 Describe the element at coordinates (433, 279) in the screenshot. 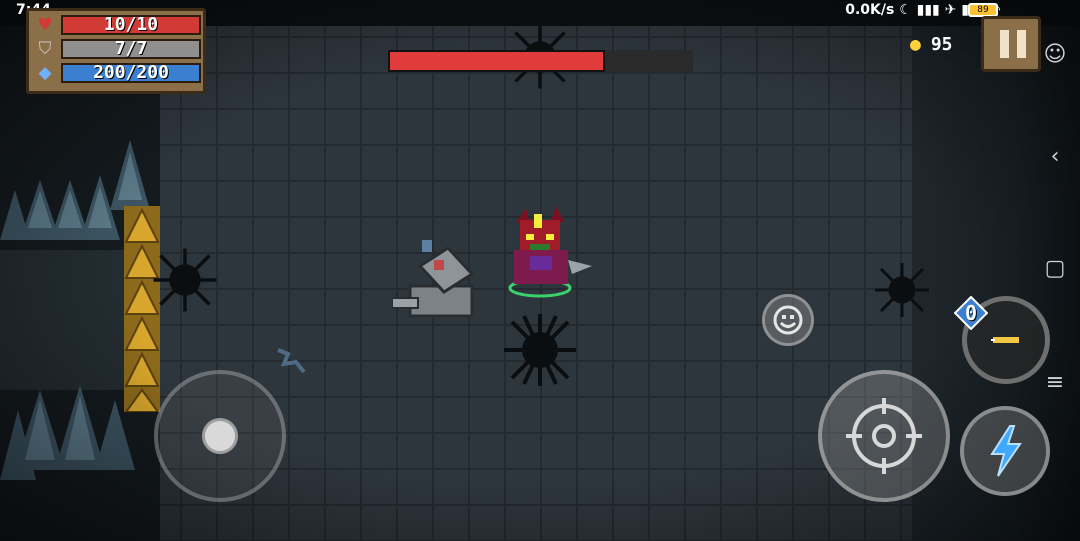

I see `gun-turret` at that location.